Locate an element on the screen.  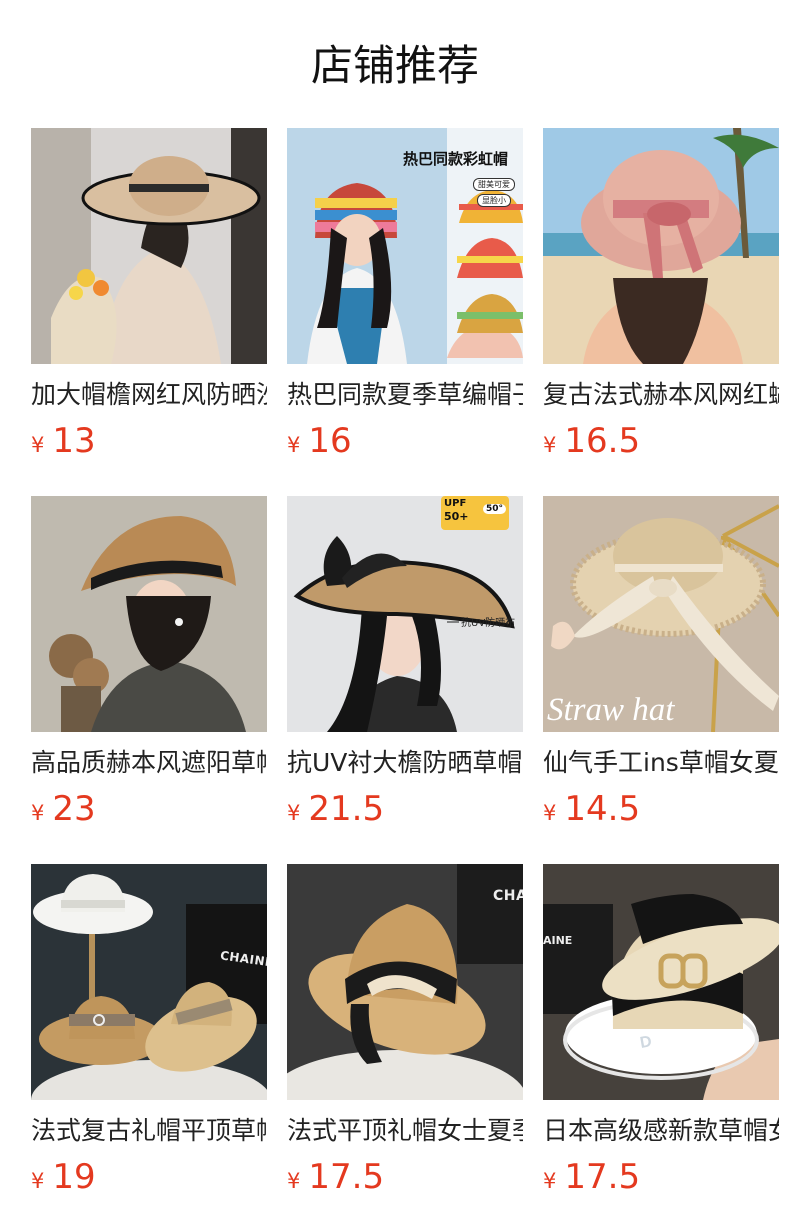
product-card: 高品质赫本风遮阳草帽女 ¥23 is located at coordinates (149, 662).